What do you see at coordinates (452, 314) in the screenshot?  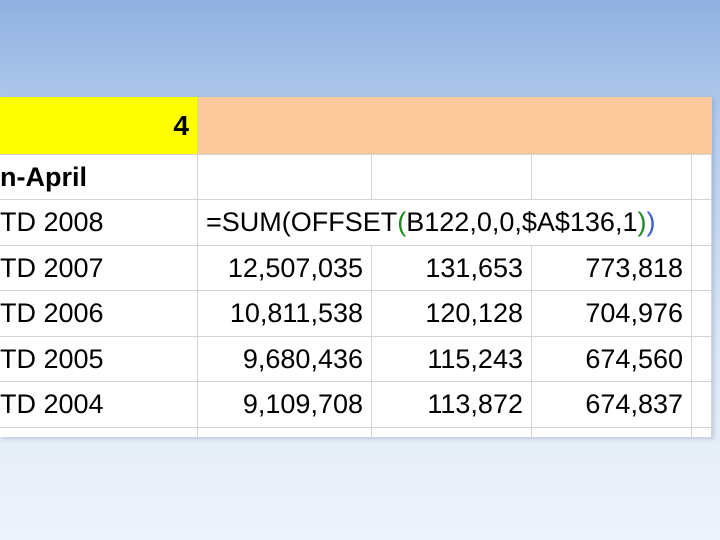 I see `value-cell: 120,128` at bounding box center [452, 314].